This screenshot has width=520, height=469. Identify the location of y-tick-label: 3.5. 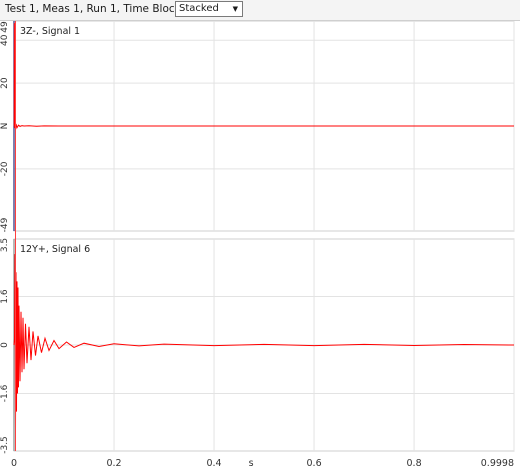
(5, 245).